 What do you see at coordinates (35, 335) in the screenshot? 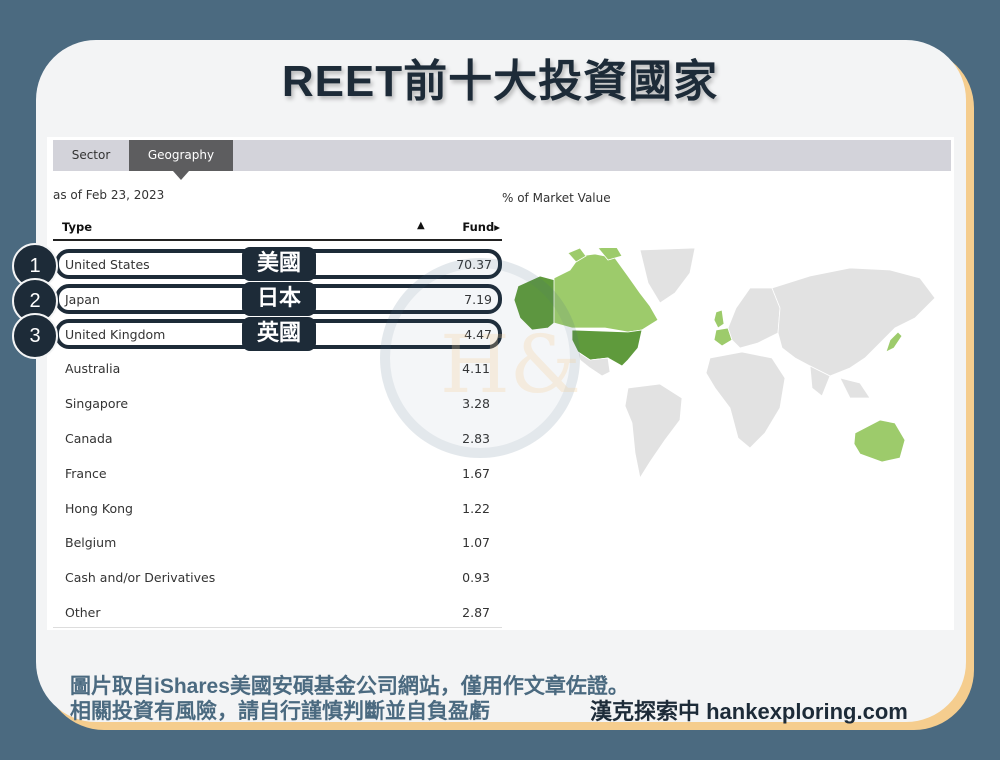
I see `rank-badge: 3` at bounding box center [35, 335].